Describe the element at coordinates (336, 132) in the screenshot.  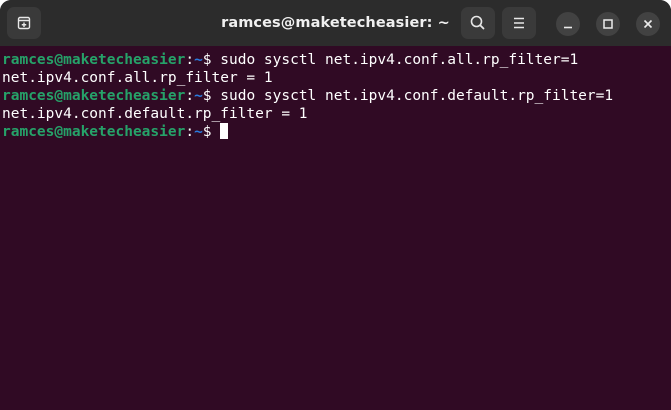
I see `terminal-line-prompt: ramces@maketecheasier:~$` at that location.